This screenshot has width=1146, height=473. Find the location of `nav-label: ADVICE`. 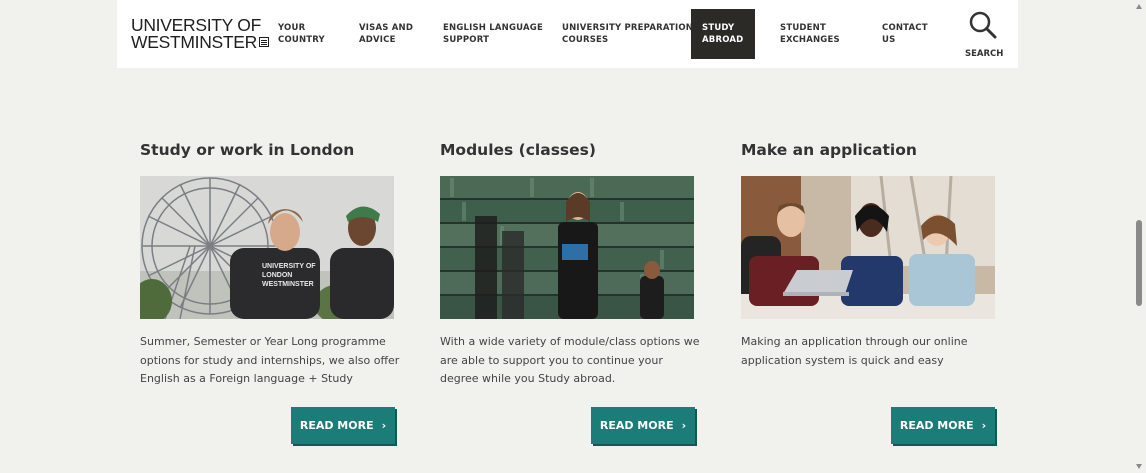

nav-label: ADVICE is located at coordinates (377, 40).